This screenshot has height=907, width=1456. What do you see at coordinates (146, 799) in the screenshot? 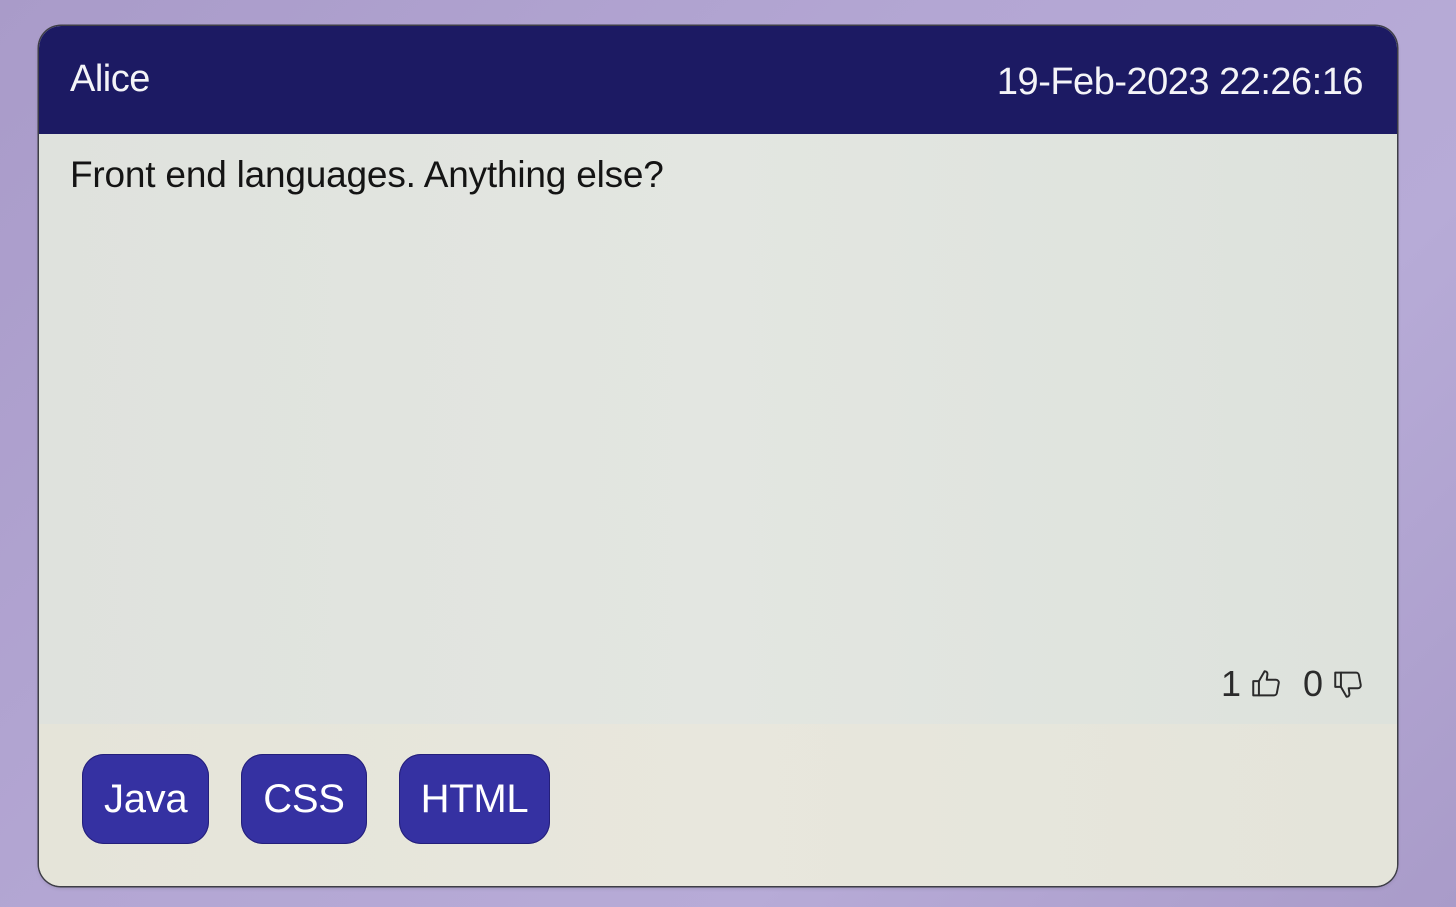
I see `tag-java: Java` at bounding box center [146, 799].